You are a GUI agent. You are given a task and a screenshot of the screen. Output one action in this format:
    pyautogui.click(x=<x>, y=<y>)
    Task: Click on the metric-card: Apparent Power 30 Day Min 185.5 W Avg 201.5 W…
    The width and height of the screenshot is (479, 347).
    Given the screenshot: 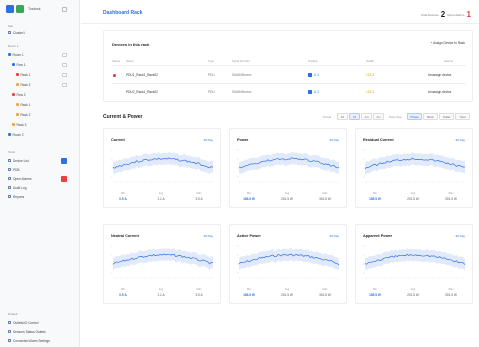 What is the action you would take?
    pyautogui.click(x=414, y=264)
    